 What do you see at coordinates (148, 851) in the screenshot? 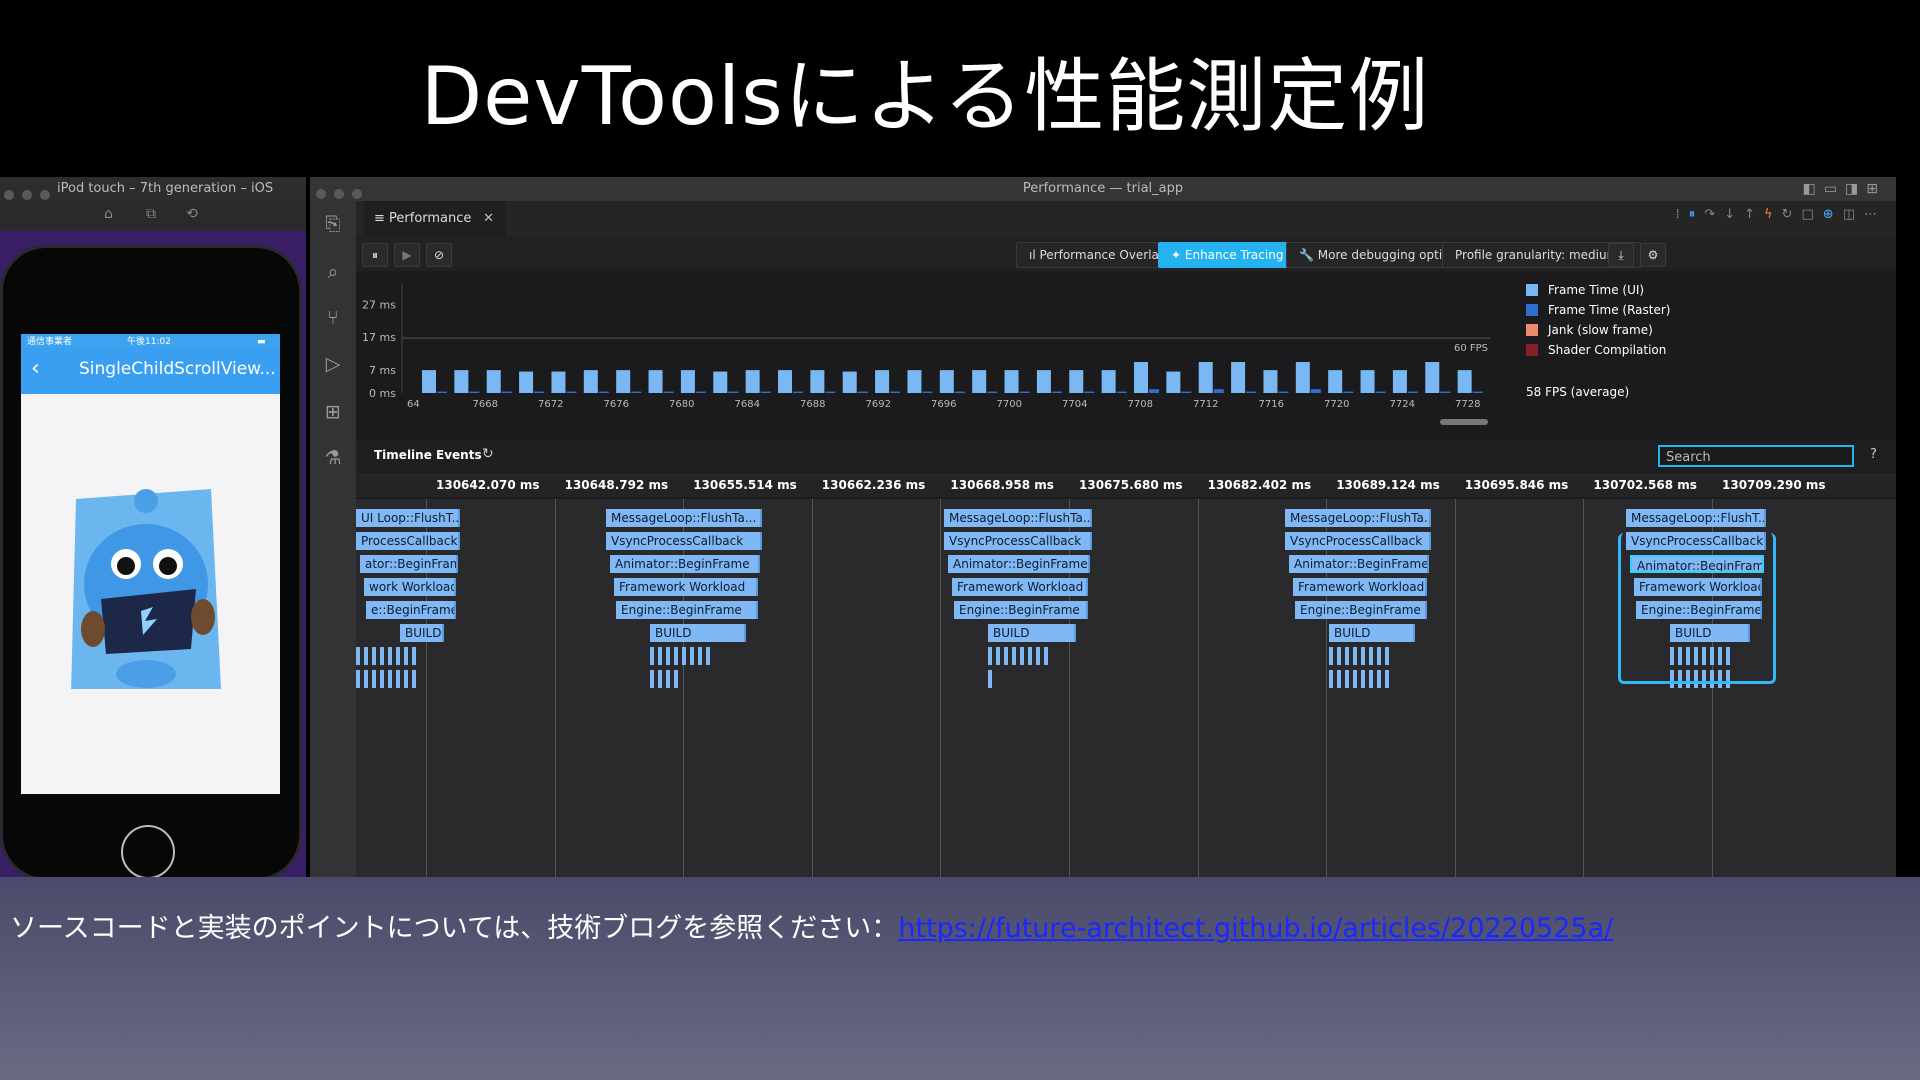
I see `home-button` at bounding box center [148, 851].